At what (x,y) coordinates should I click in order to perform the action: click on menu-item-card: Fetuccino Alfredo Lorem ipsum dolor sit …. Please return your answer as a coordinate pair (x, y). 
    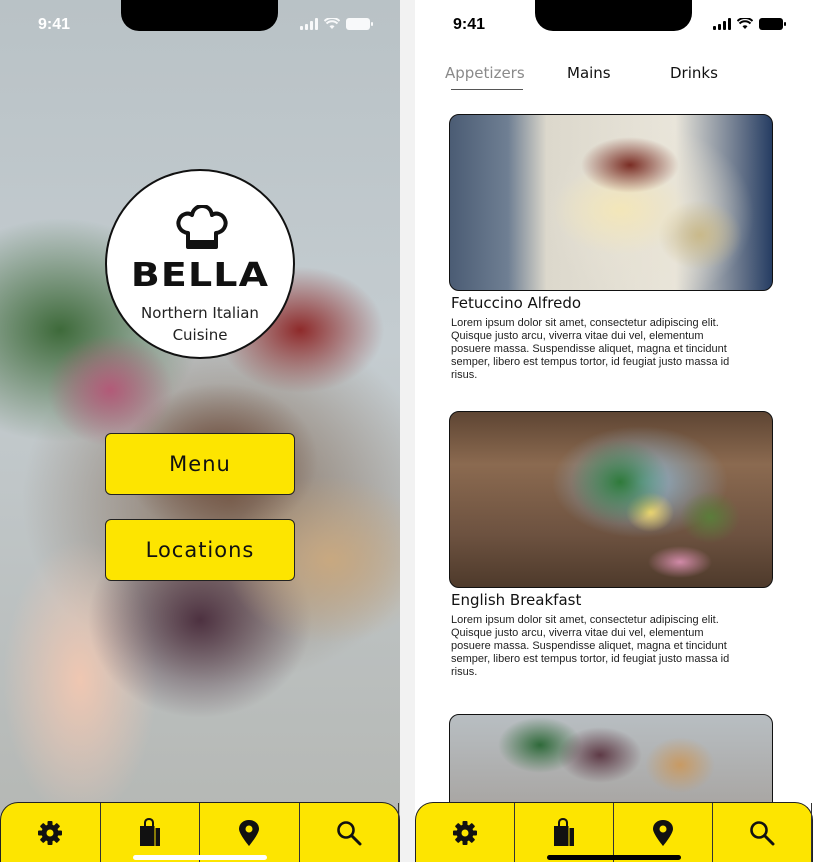
    Looking at the image, I should click on (611, 248).